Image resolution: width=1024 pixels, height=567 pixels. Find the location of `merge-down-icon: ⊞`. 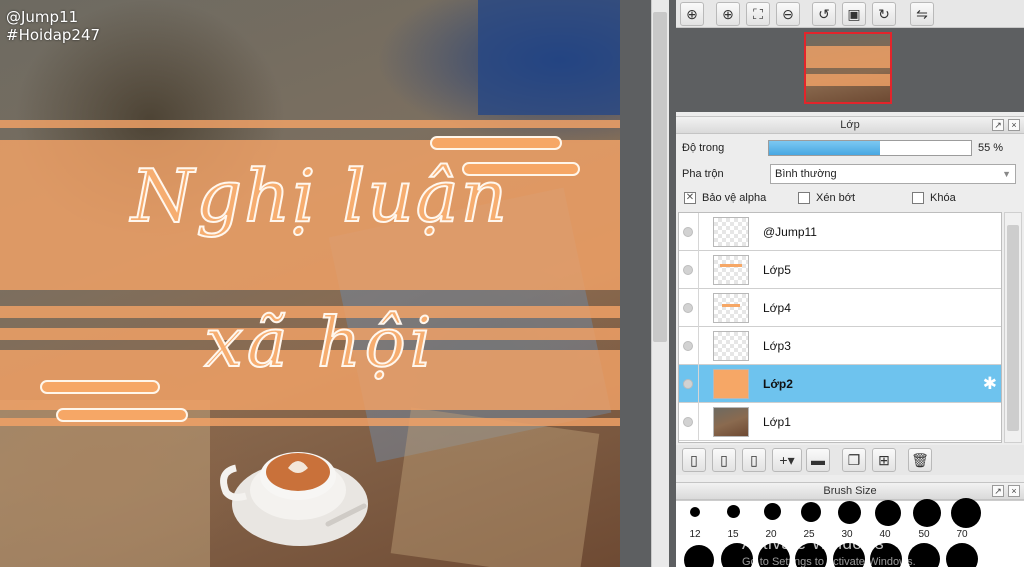

merge-down-icon: ⊞ is located at coordinates (884, 460).